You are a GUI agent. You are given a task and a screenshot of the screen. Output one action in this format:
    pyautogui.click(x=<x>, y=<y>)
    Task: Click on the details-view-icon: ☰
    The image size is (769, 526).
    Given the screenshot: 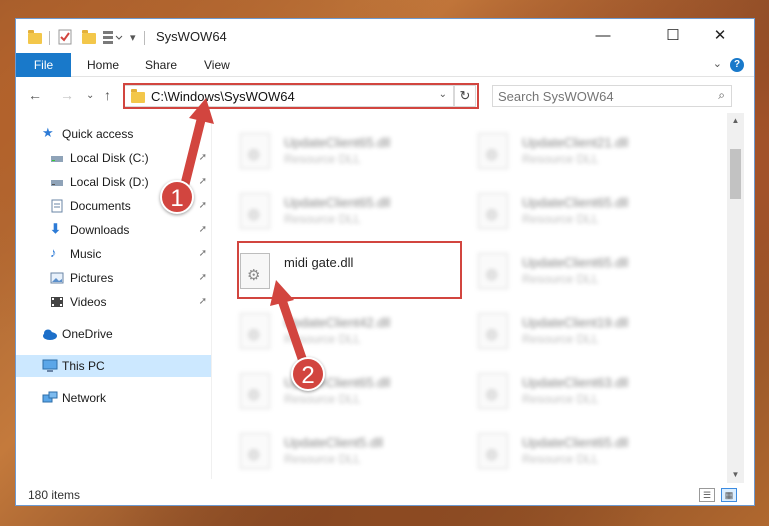 What is the action you would take?
    pyautogui.click(x=707, y=495)
    